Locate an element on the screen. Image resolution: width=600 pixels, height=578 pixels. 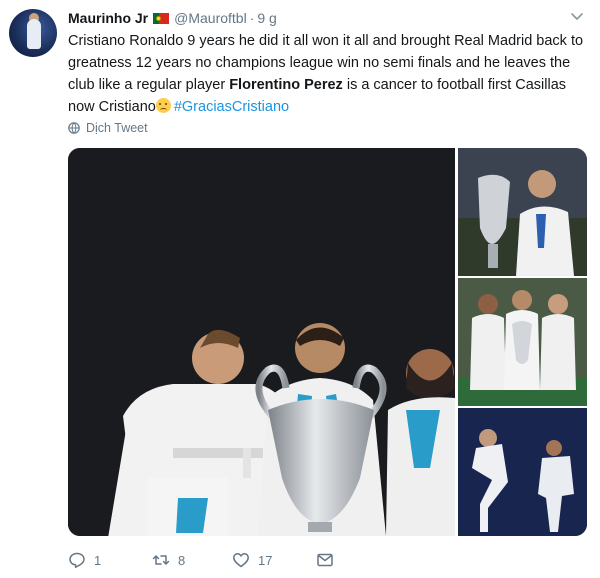
thumb-1-illustration is located at coordinates (522, 212).